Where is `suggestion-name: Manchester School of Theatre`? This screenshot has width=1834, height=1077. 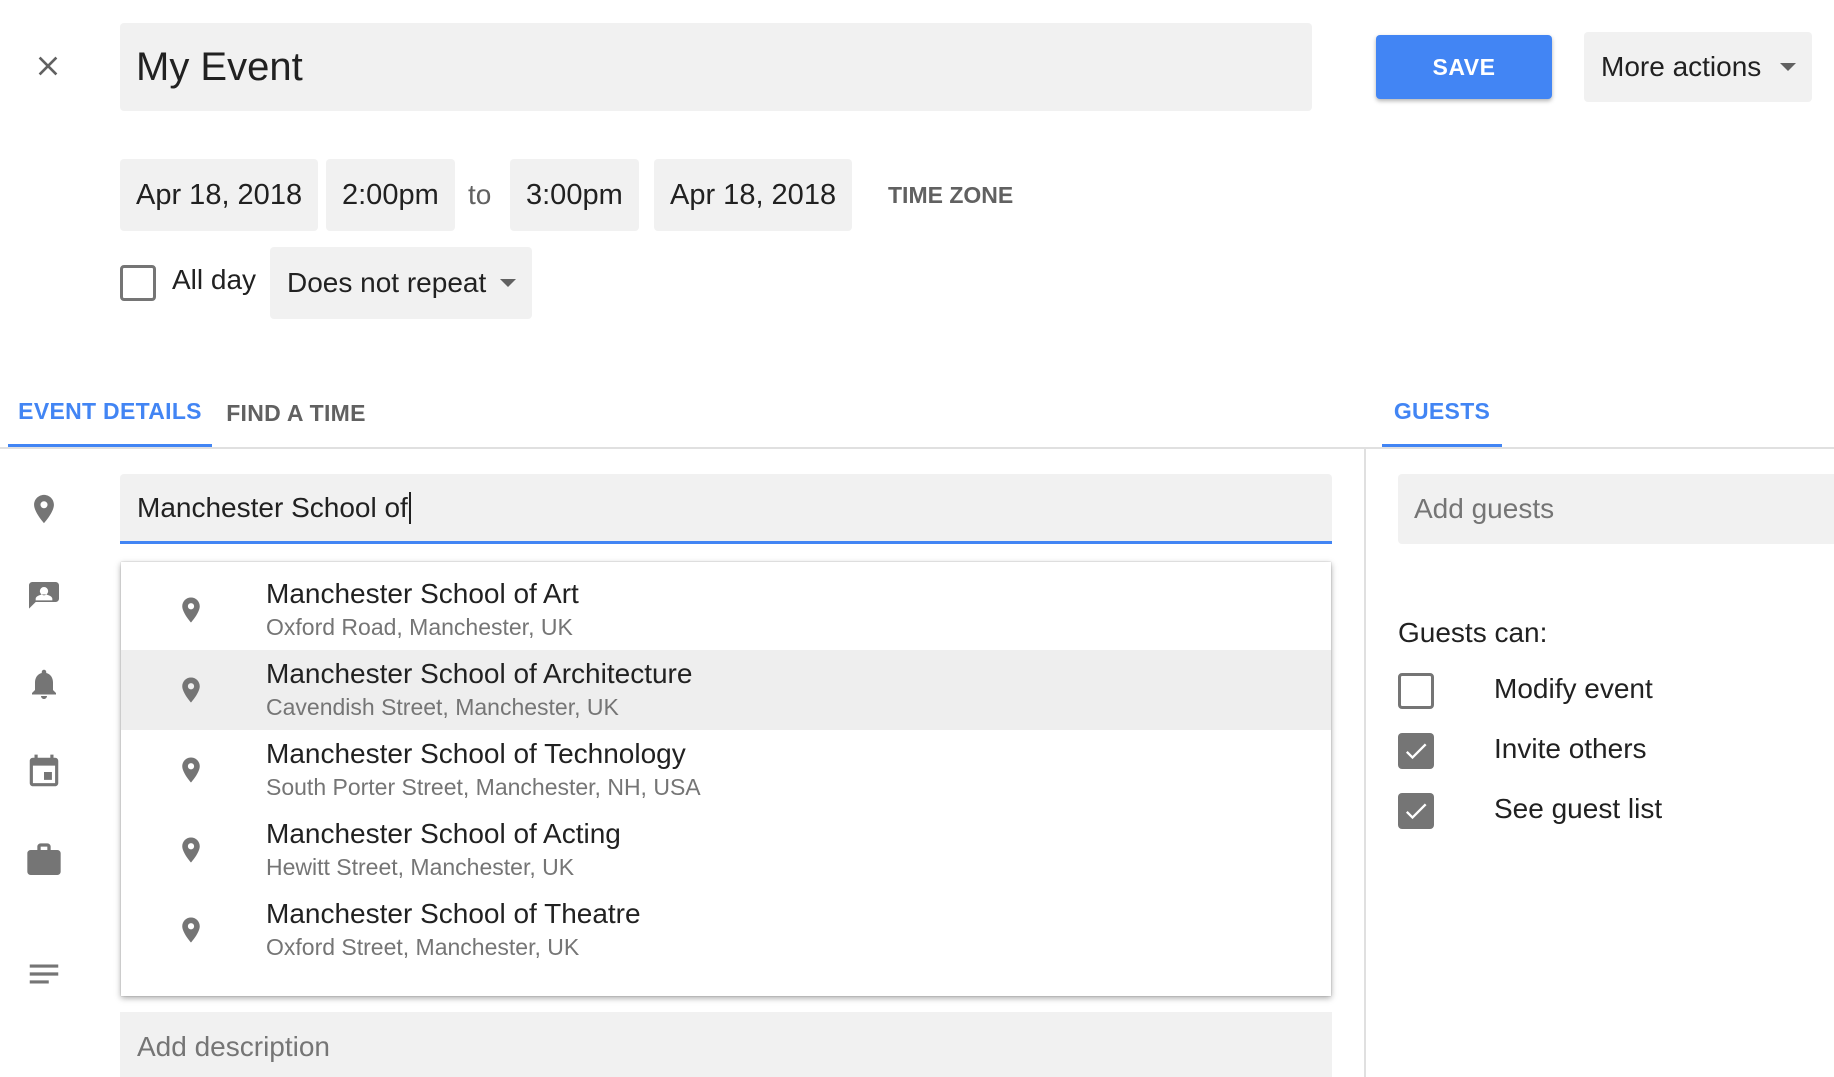 suggestion-name: Manchester School of Theatre is located at coordinates (453, 913).